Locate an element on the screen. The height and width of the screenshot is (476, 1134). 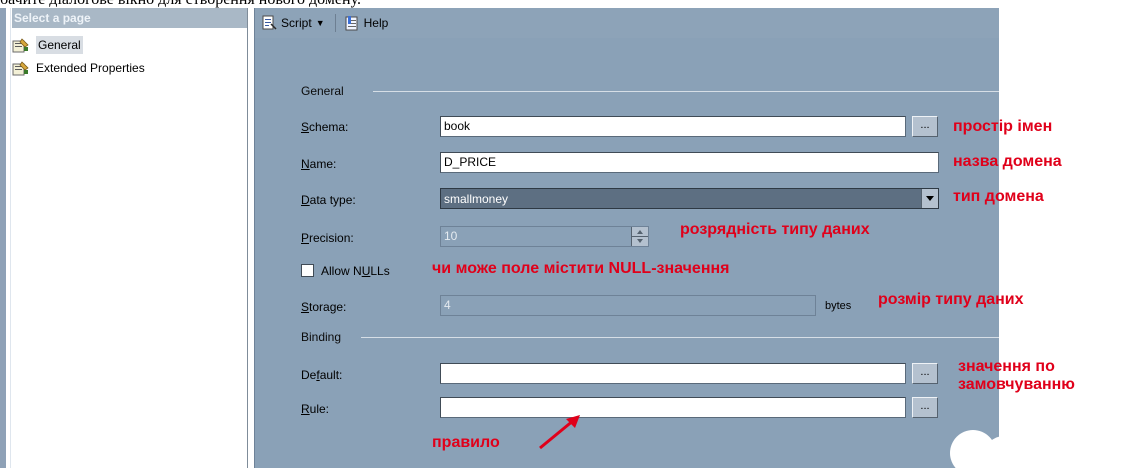
schema-label: Schema: is located at coordinates (325, 127).